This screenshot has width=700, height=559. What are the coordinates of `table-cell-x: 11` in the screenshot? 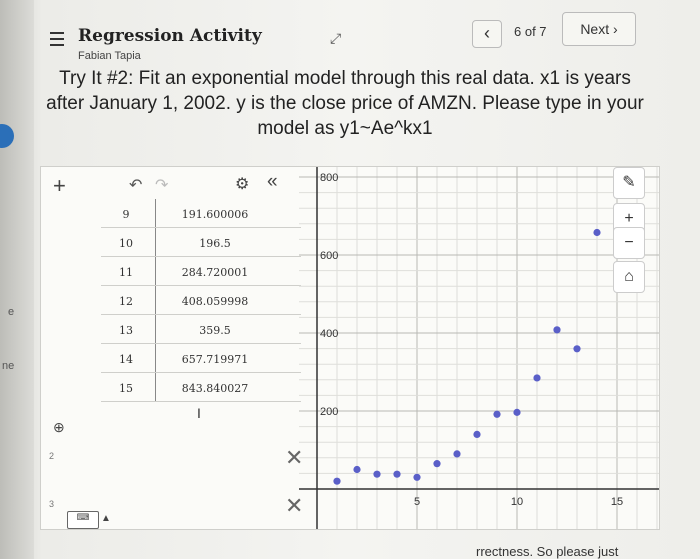 It's located at (126, 272).